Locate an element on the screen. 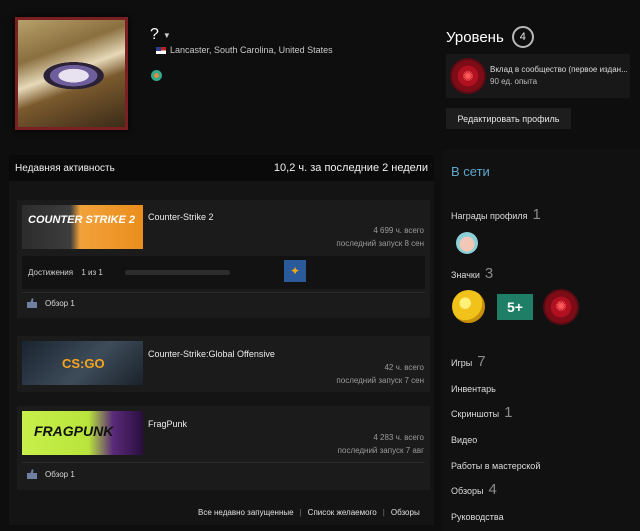 This screenshot has height=531, width=640. all-recent-link: Все недавно запущенные is located at coordinates (246, 512).